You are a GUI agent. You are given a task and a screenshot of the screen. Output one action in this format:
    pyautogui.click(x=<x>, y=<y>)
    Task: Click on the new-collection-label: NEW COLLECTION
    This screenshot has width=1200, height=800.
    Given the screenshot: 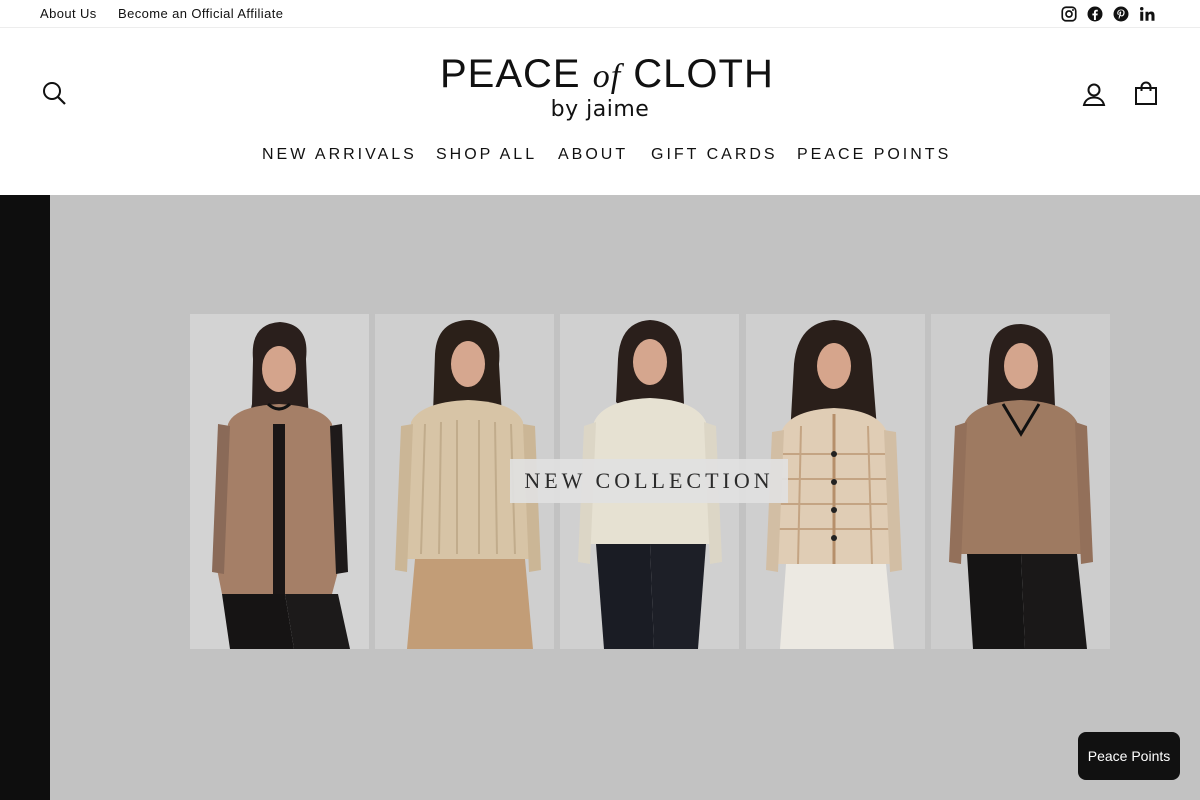 What is the action you would take?
    pyautogui.click(x=649, y=481)
    